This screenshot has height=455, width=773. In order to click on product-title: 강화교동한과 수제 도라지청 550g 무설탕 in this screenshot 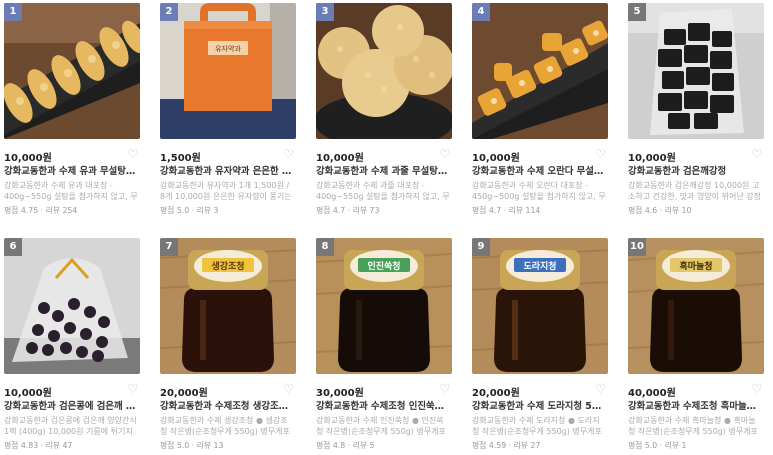, I will do `click(539, 405)`.